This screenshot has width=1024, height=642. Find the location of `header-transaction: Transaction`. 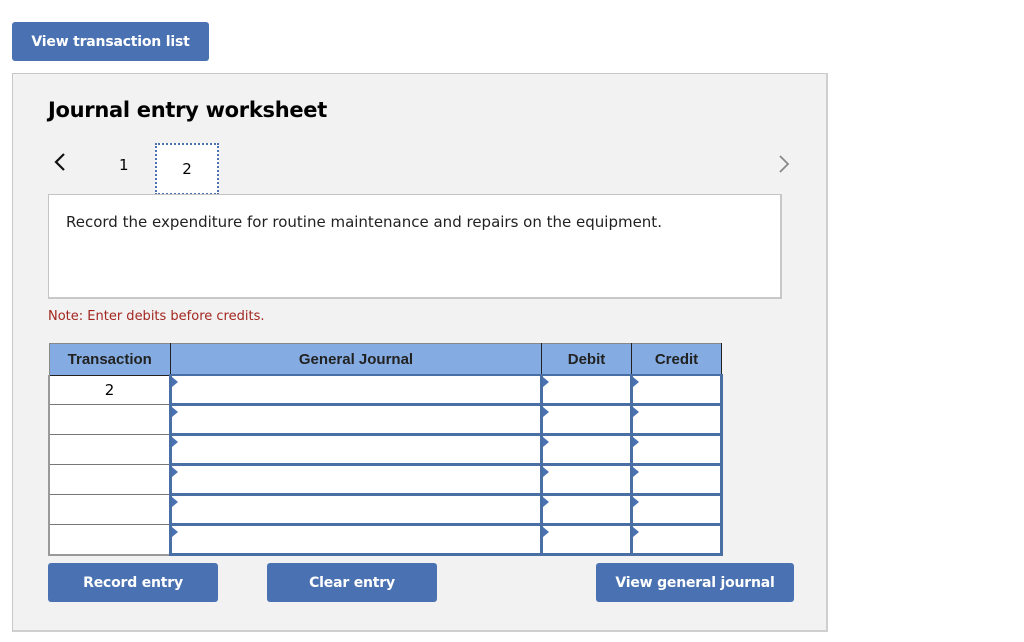

header-transaction: Transaction is located at coordinates (109, 359).